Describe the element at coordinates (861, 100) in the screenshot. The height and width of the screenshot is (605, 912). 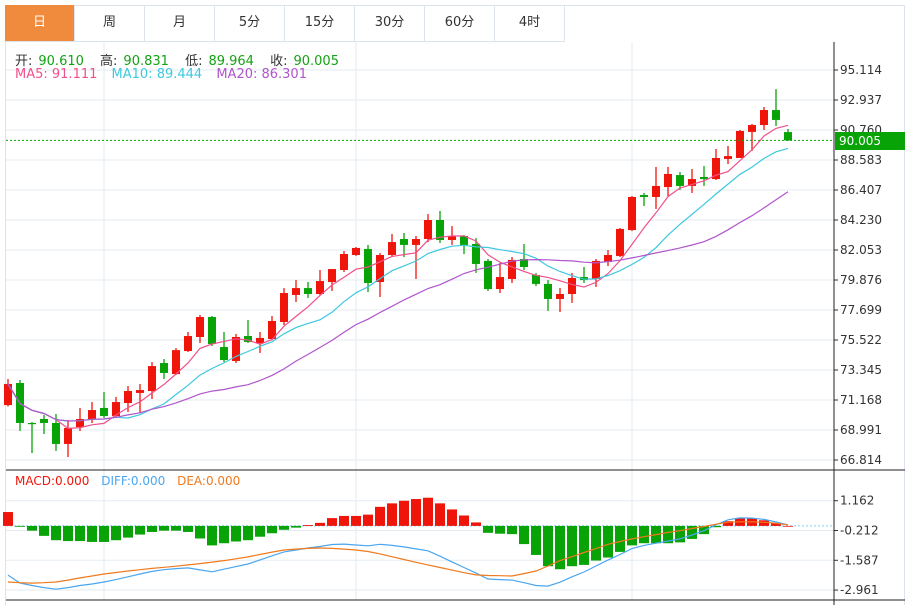
I see `y-tick-label: 92.937` at that location.